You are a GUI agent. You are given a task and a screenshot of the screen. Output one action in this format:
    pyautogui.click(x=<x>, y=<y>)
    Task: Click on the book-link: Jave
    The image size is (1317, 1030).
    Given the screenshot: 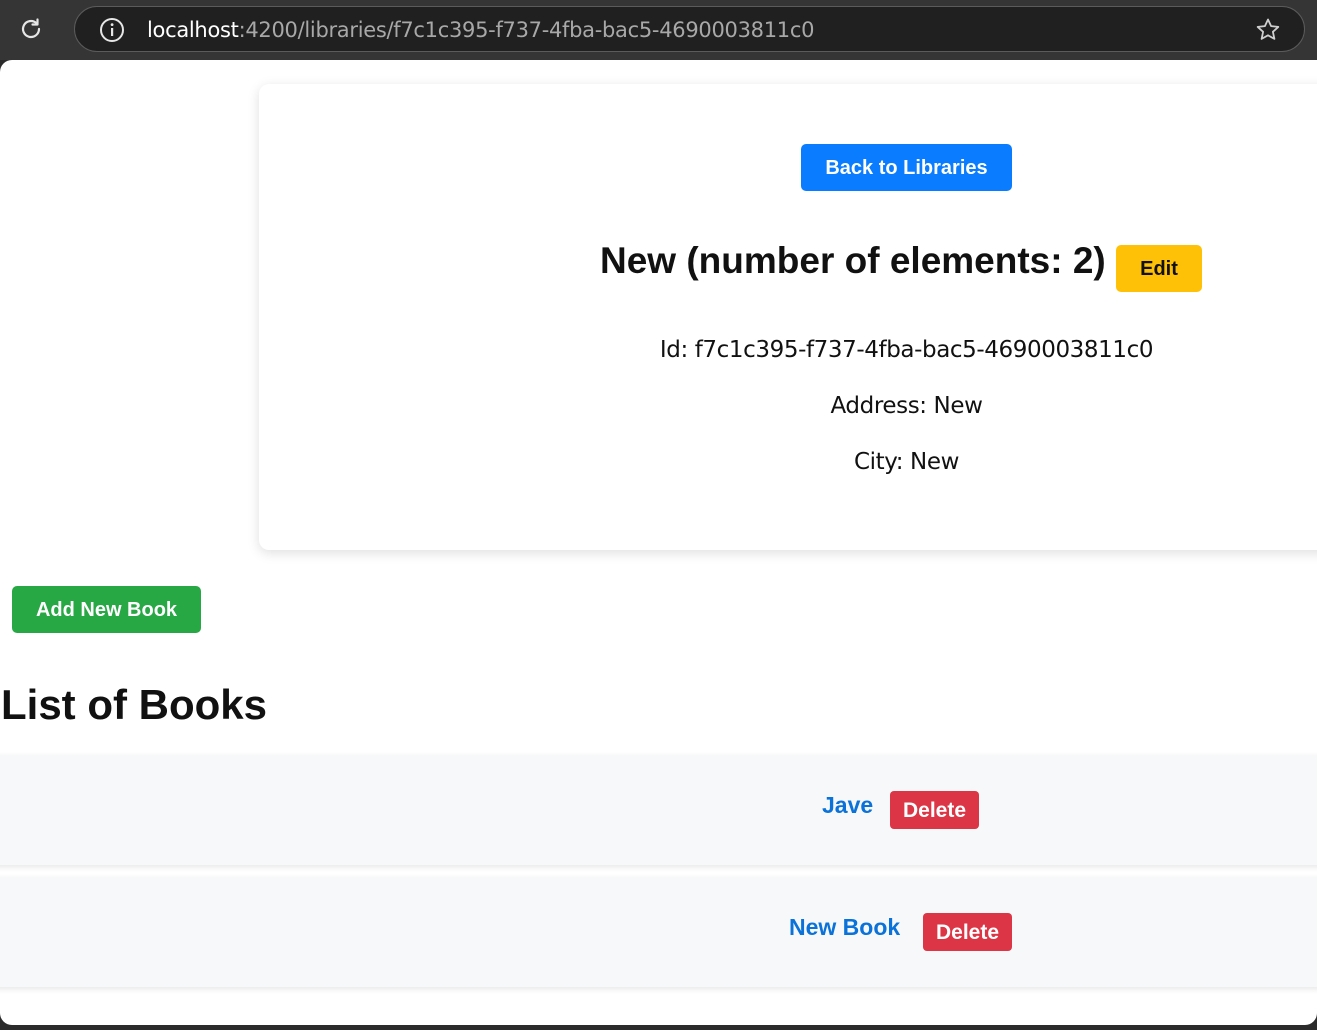 What is the action you would take?
    pyautogui.click(x=847, y=805)
    